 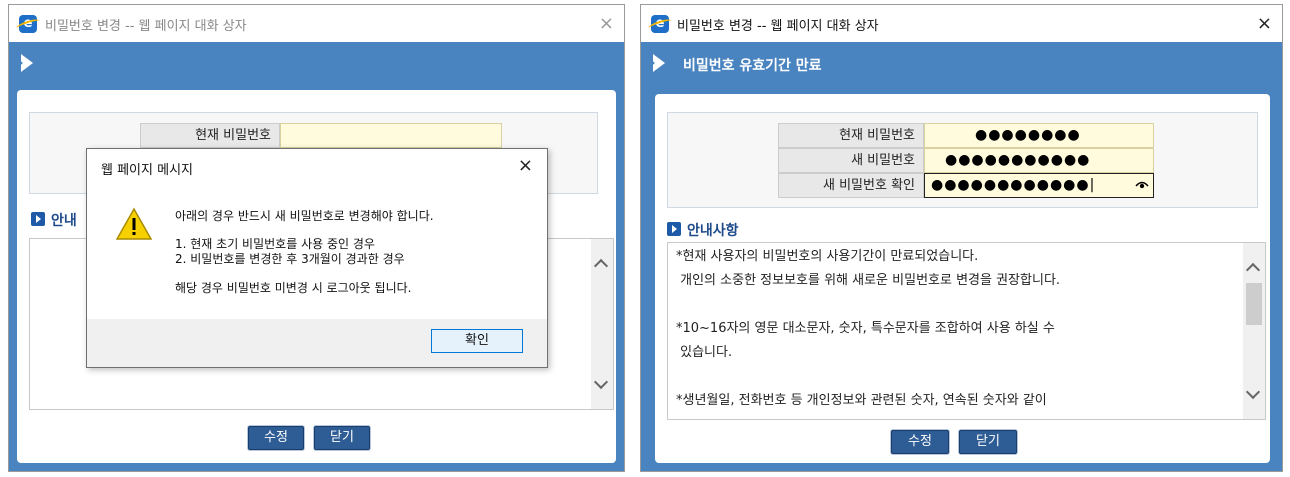 What do you see at coordinates (1039, 135) in the screenshot?
I see `current-password-input: ●●●●●●●●` at bounding box center [1039, 135].